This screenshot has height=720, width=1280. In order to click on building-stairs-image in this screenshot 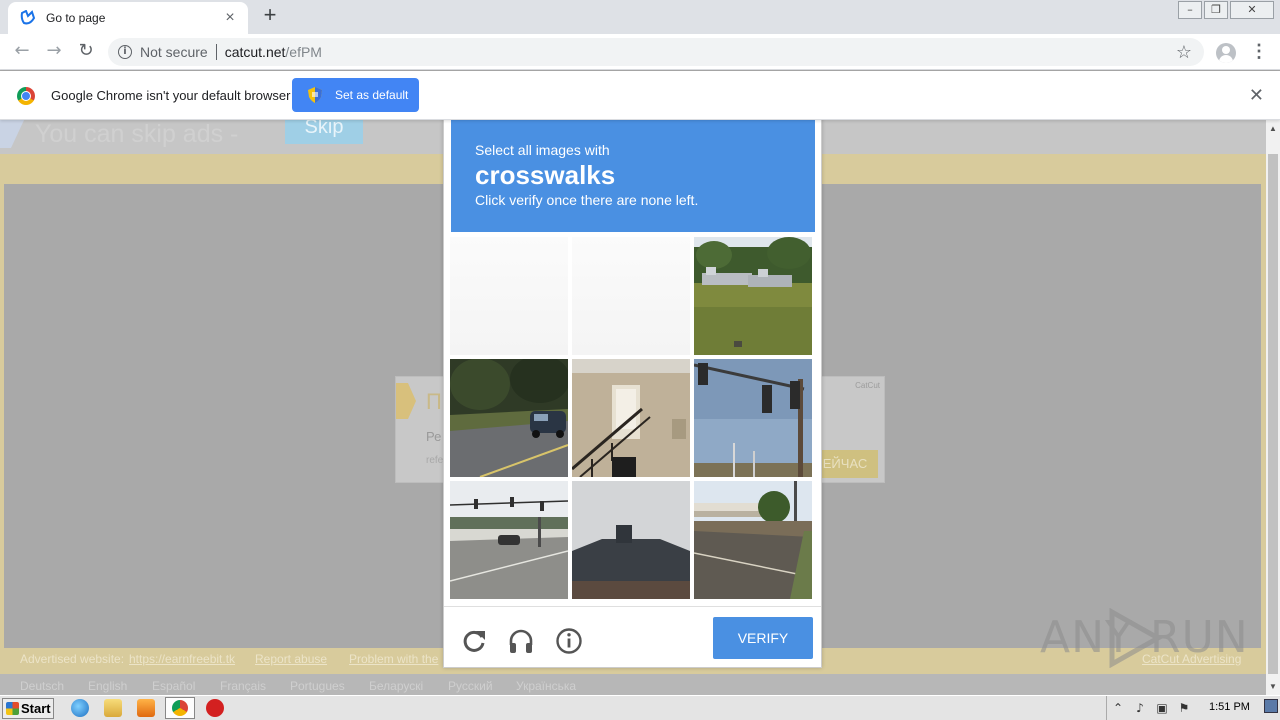, I will do `click(631, 418)`.